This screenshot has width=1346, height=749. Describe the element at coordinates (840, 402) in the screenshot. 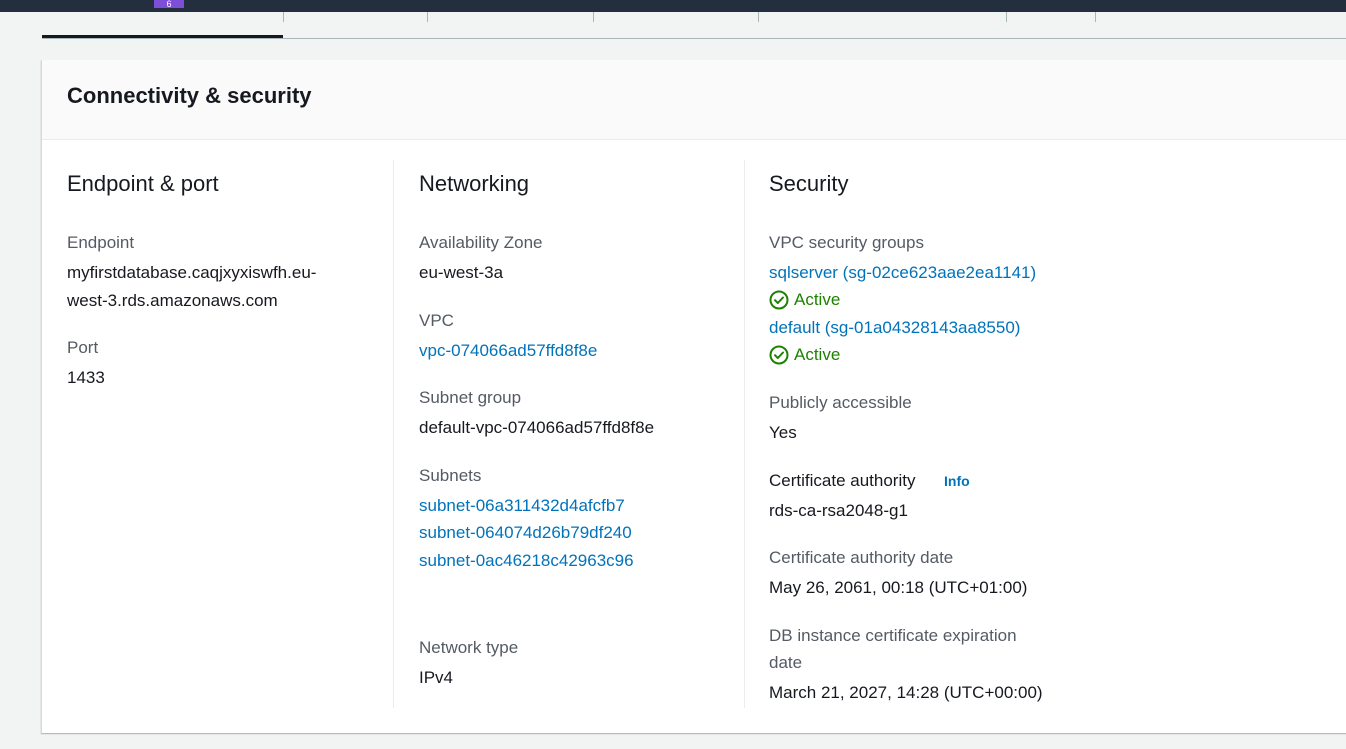

I see `publicly-accessible-label: Publicly accessible` at that location.